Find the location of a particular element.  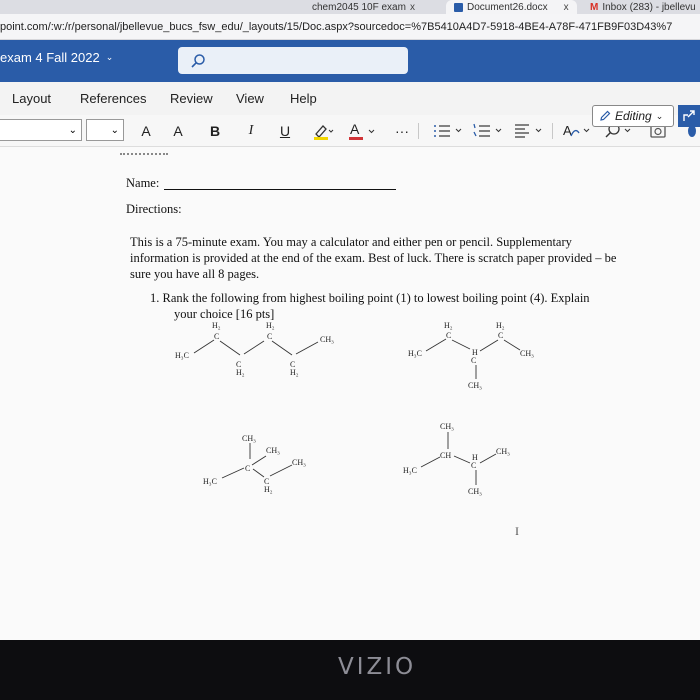

text-cursor-icon: I is located at coordinates (517, 531).